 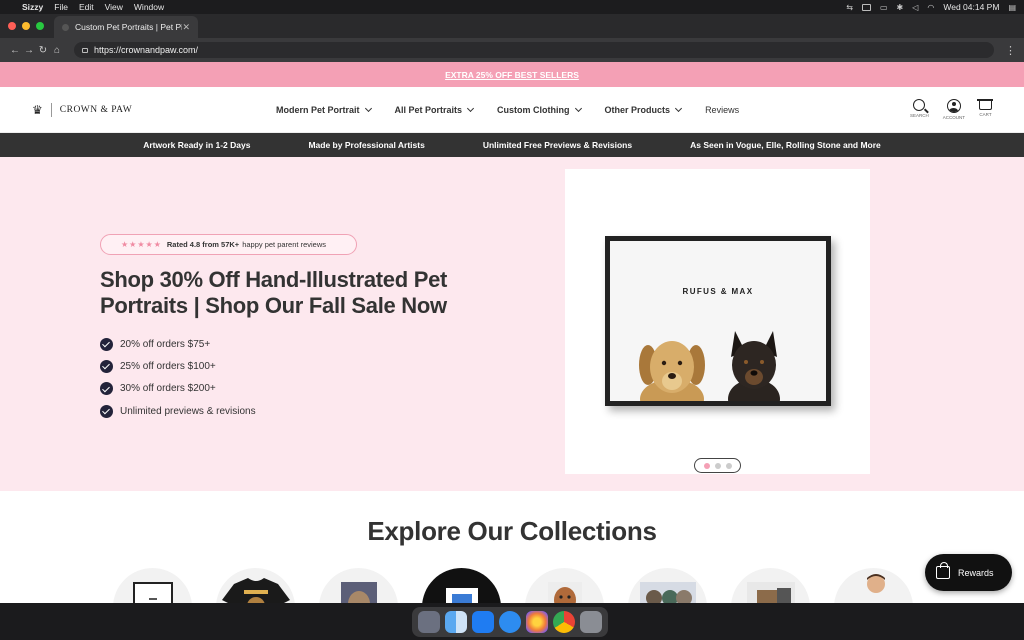 What do you see at coordinates (284, 244) in the screenshot?
I see `rating-caption: happy pet parent reviews` at bounding box center [284, 244].